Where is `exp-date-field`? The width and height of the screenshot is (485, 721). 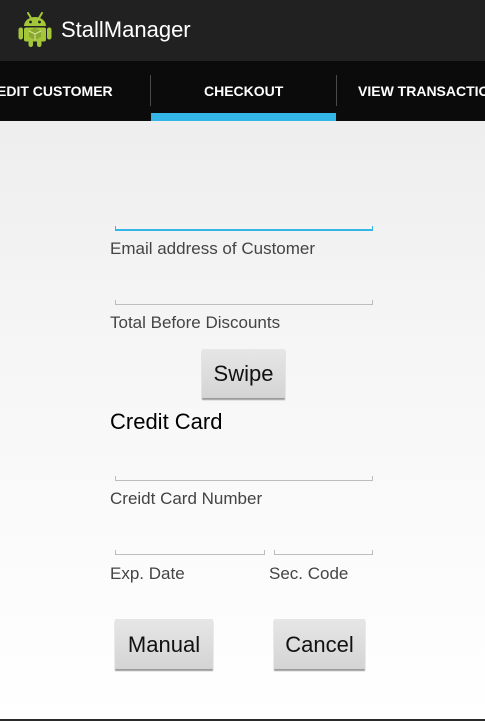 exp-date-field is located at coordinates (190, 551).